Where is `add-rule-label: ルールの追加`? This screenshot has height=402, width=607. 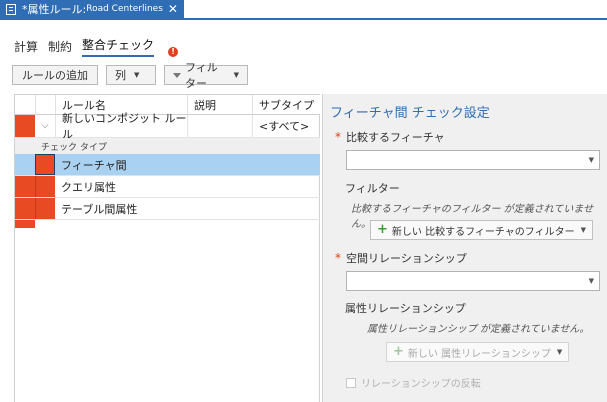
add-rule-label: ルールの追加 is located at coordinates (55, 75).